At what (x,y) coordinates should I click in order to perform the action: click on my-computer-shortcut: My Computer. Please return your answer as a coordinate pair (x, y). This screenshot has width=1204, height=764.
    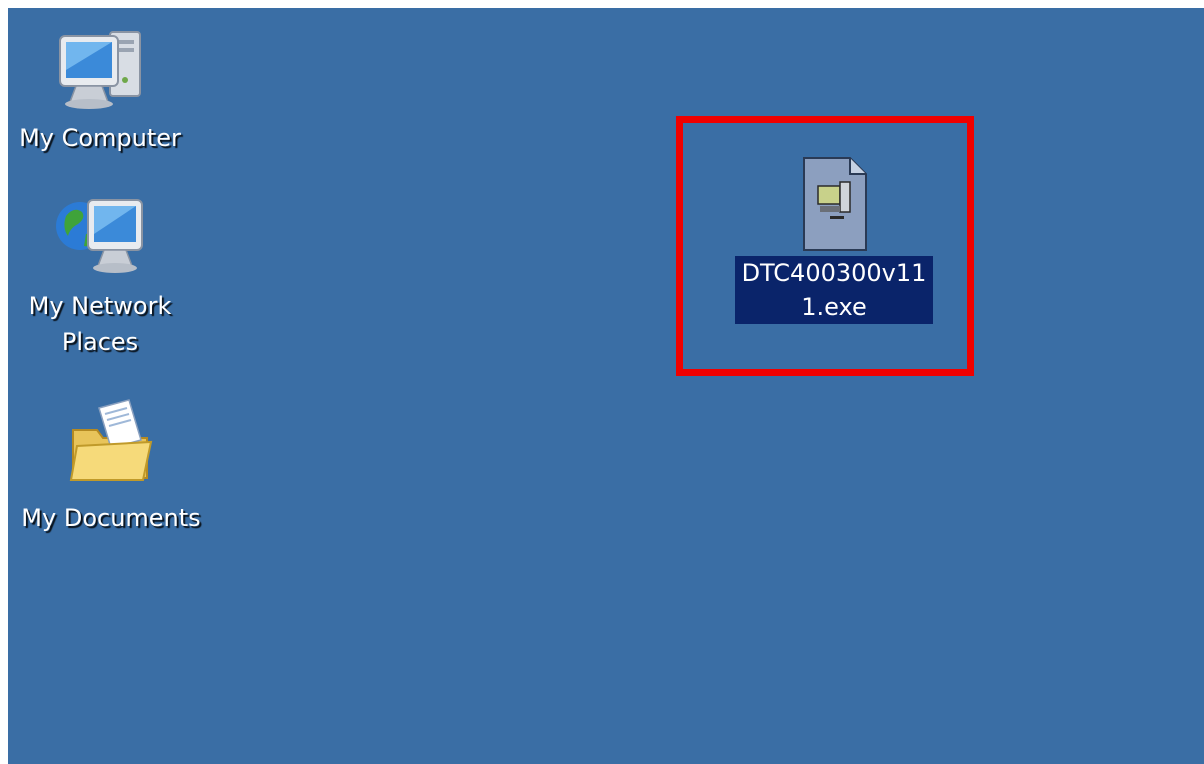
    Looking at the image, I should click on (100, 89).